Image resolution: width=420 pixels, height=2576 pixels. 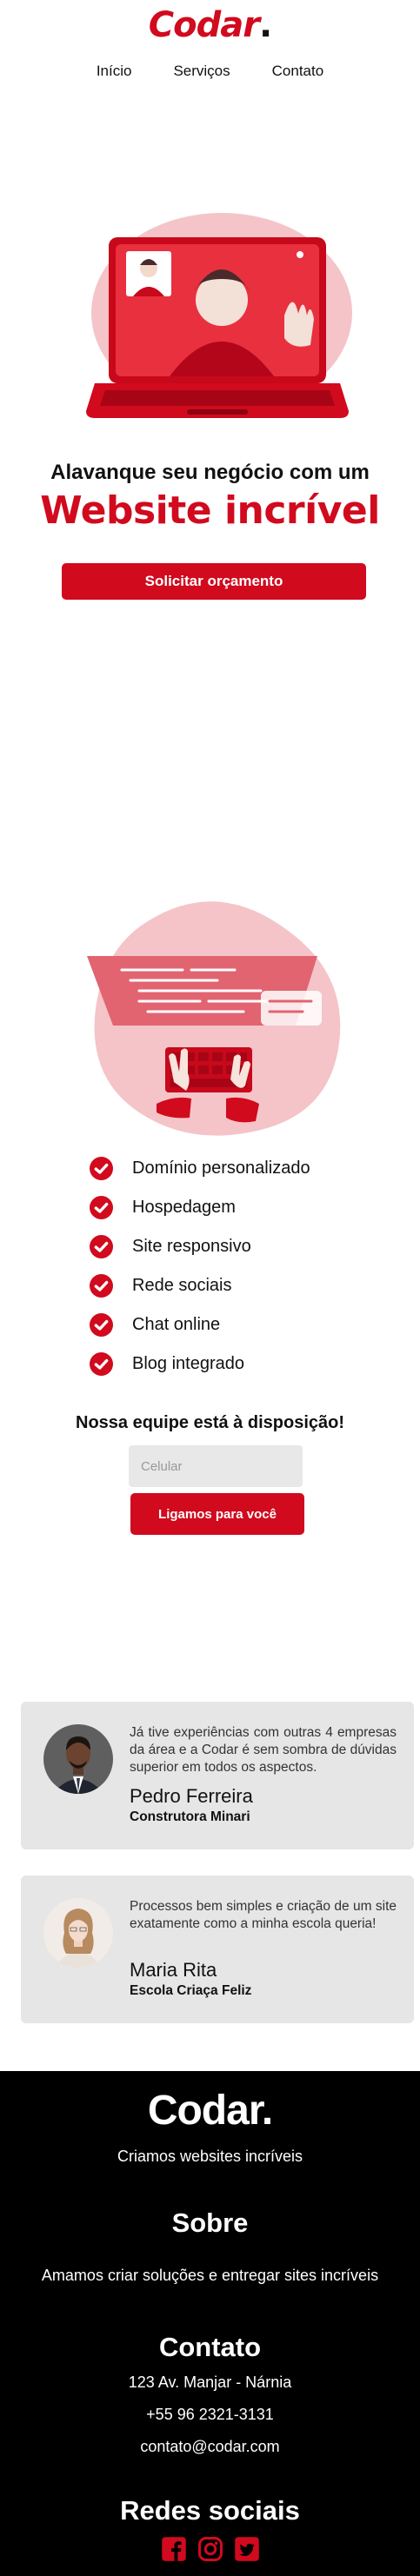 I want to click on request-quote-button: Solicitar orçamento, so click(x=214, y=581).